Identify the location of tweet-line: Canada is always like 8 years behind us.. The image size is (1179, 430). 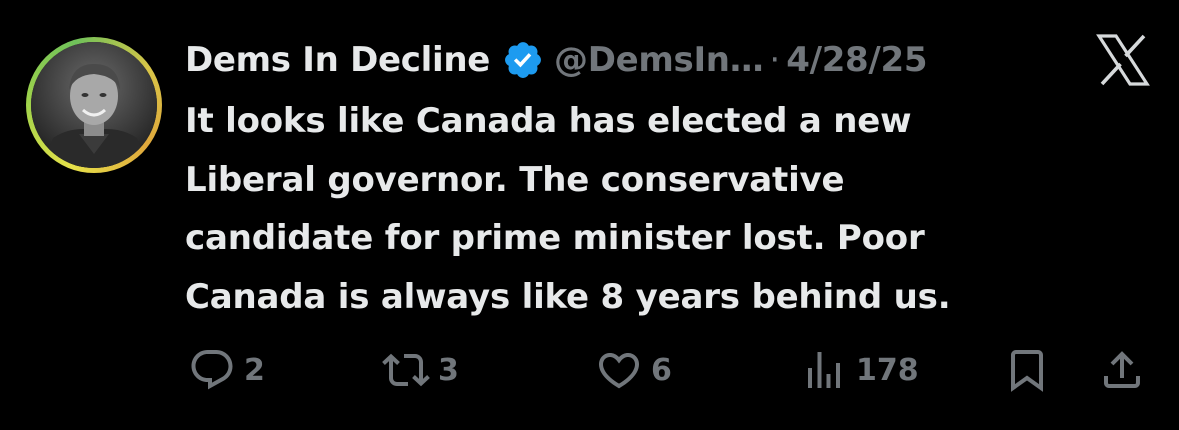
(568, 296).